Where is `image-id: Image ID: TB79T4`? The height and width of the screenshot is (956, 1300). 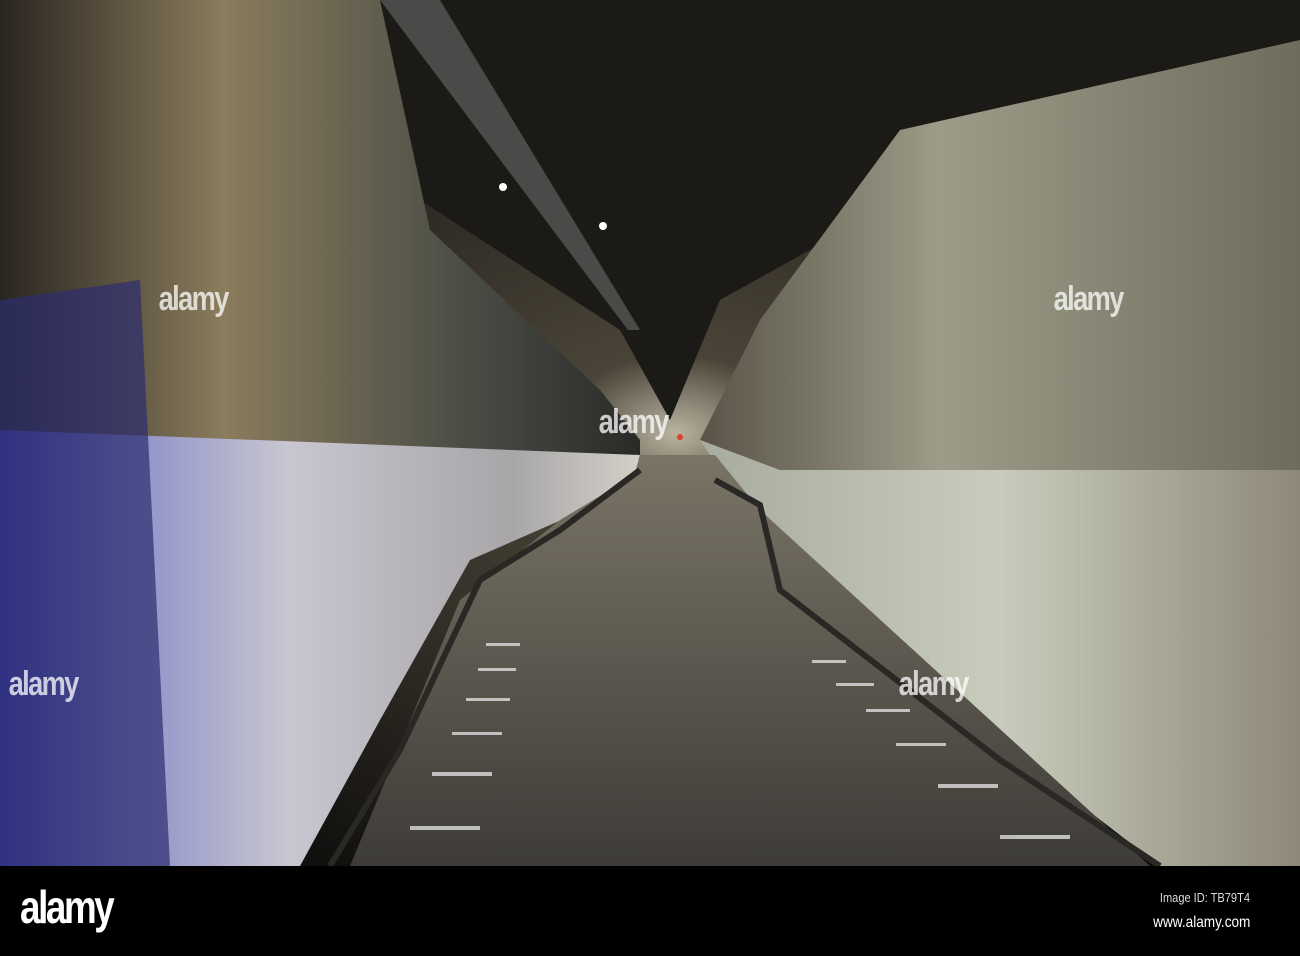 image-id: Image ID: TB79T4 is located at coordinates (1204, 897).